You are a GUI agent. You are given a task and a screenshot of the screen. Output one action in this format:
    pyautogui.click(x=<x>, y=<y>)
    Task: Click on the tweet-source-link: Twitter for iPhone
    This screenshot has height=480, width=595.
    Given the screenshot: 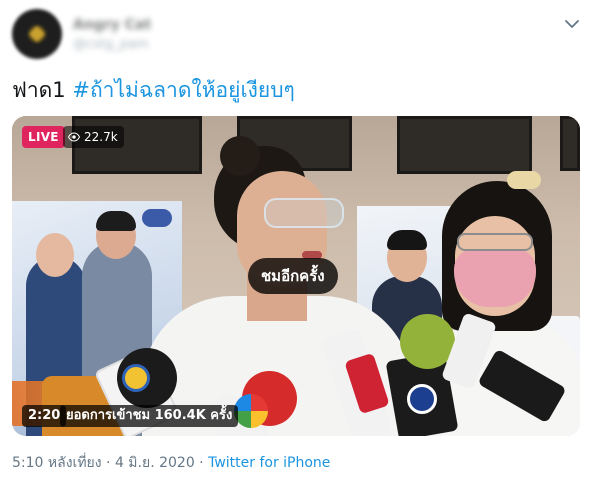 What is the action you would take?
    pyautogui.click(x=269, y=463)
    